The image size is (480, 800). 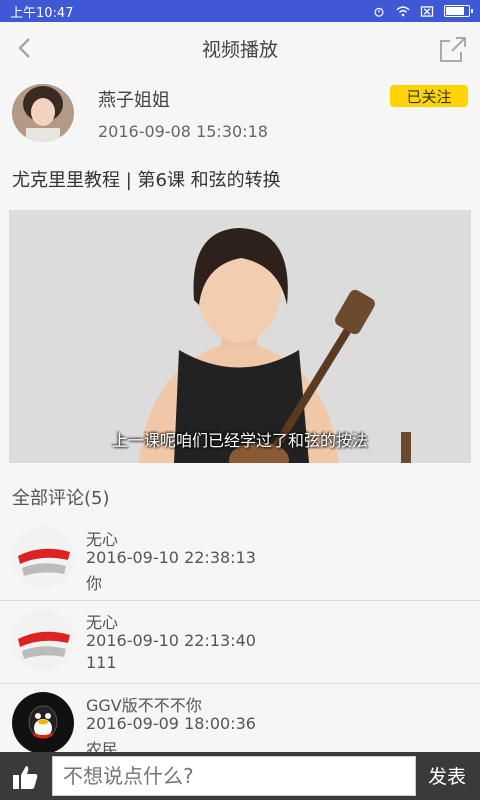 What do you see at coordinates (42, 13) in the screenshot?
I see `status-time: 上午10:47` at bounding box center [42, 13].